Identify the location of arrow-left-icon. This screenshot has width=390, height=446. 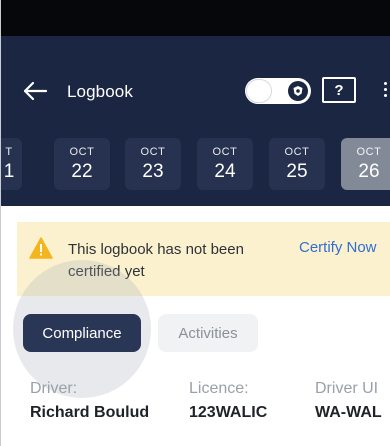
(35, 91).